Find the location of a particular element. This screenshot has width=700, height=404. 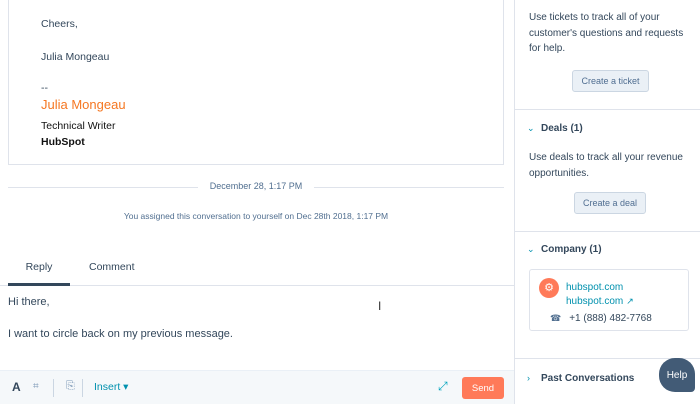

timeline-date: December 28, 1:17 PM is located at coordinates (256, 186).